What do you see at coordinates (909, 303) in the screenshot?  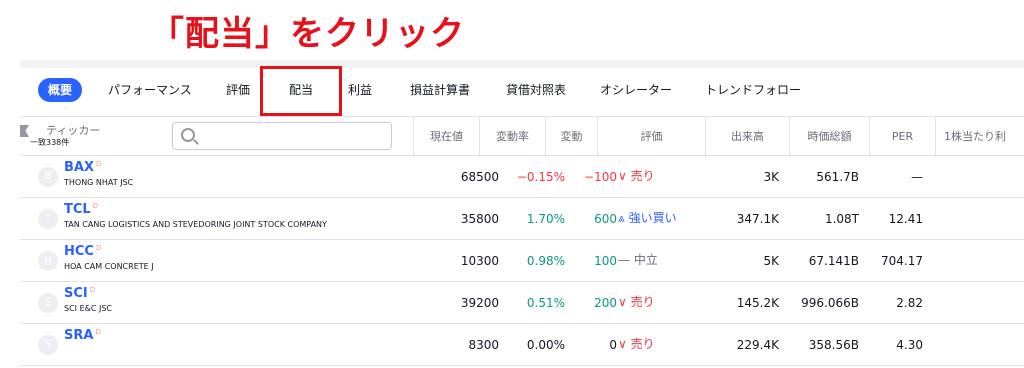 I see `per-cell: 2.82` at bounding box center [909, 303].